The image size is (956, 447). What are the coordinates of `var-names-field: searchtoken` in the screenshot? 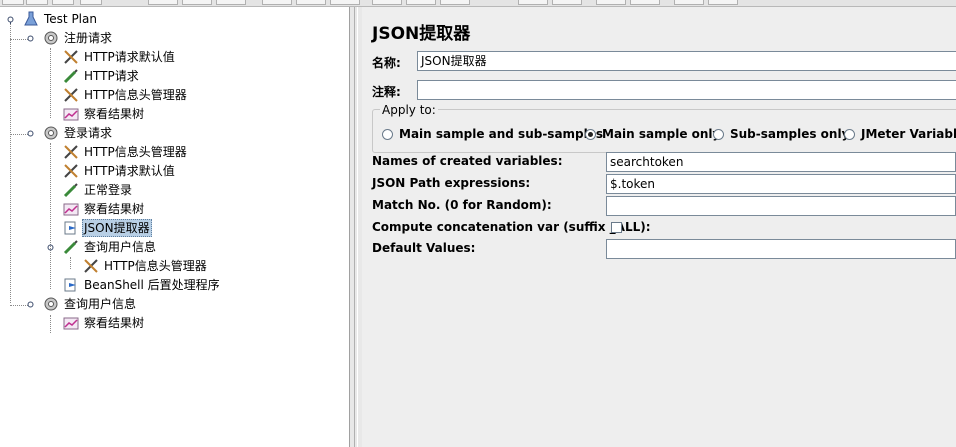 It's located at (781, 162).